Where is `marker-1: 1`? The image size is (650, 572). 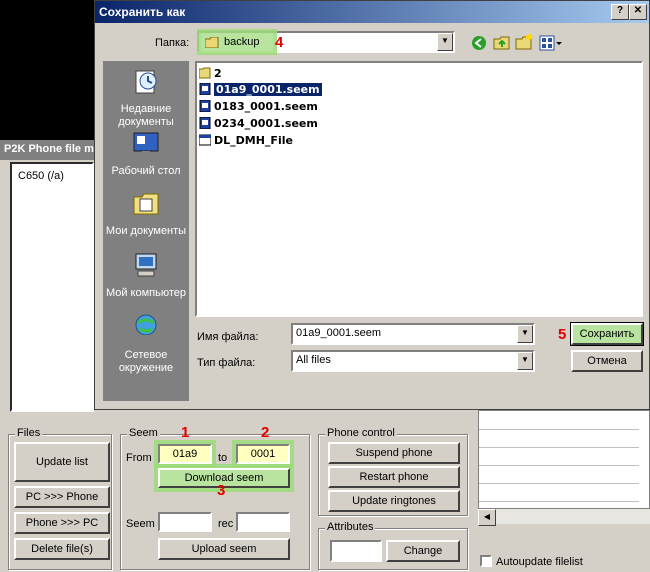
marker-1: 1 is located at coordinates (185, 432).